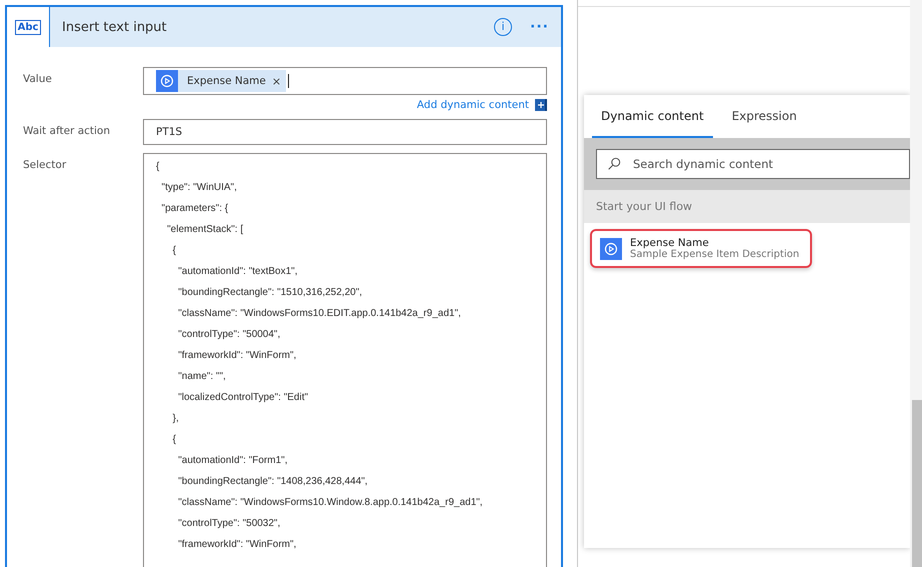 The width and height of the screenshot is (922, 567). I want to click on item-description: Sample Expense Item Description, so click(715, 254).